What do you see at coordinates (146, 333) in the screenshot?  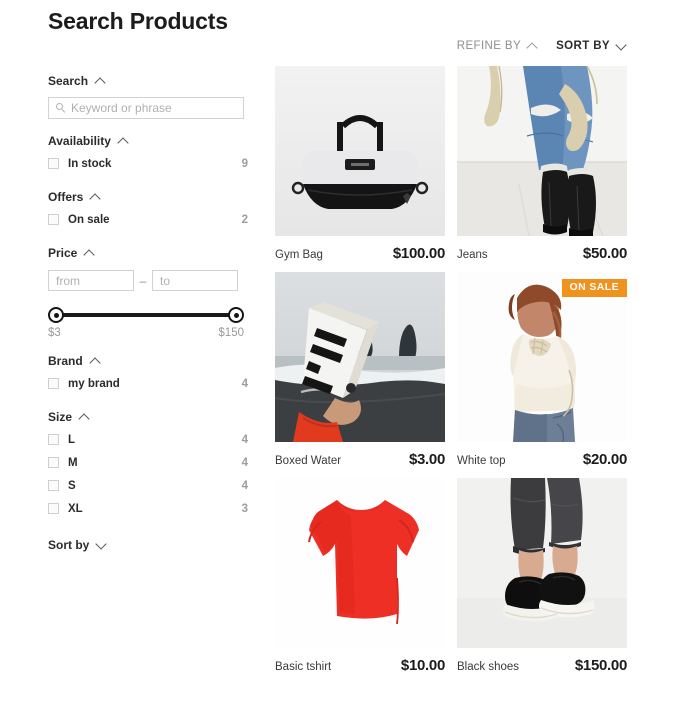 I see `price-slider-values: $3 $150` at bounding box center [146, 333].